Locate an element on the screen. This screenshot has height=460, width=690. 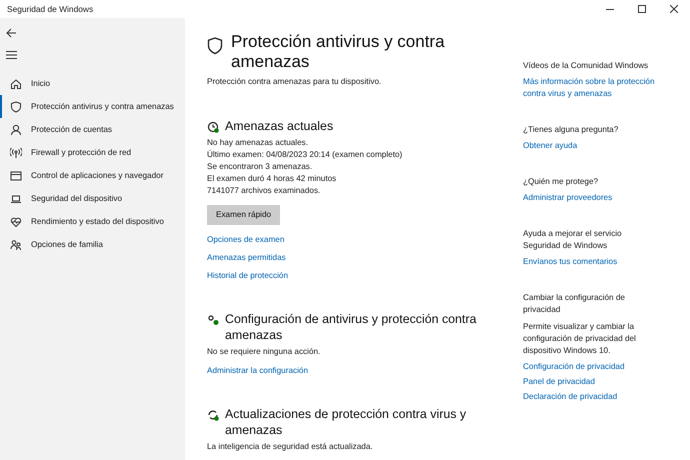
aside-heading: Vídeos de la Comunidad Windows is located at coordinates (586, 66).